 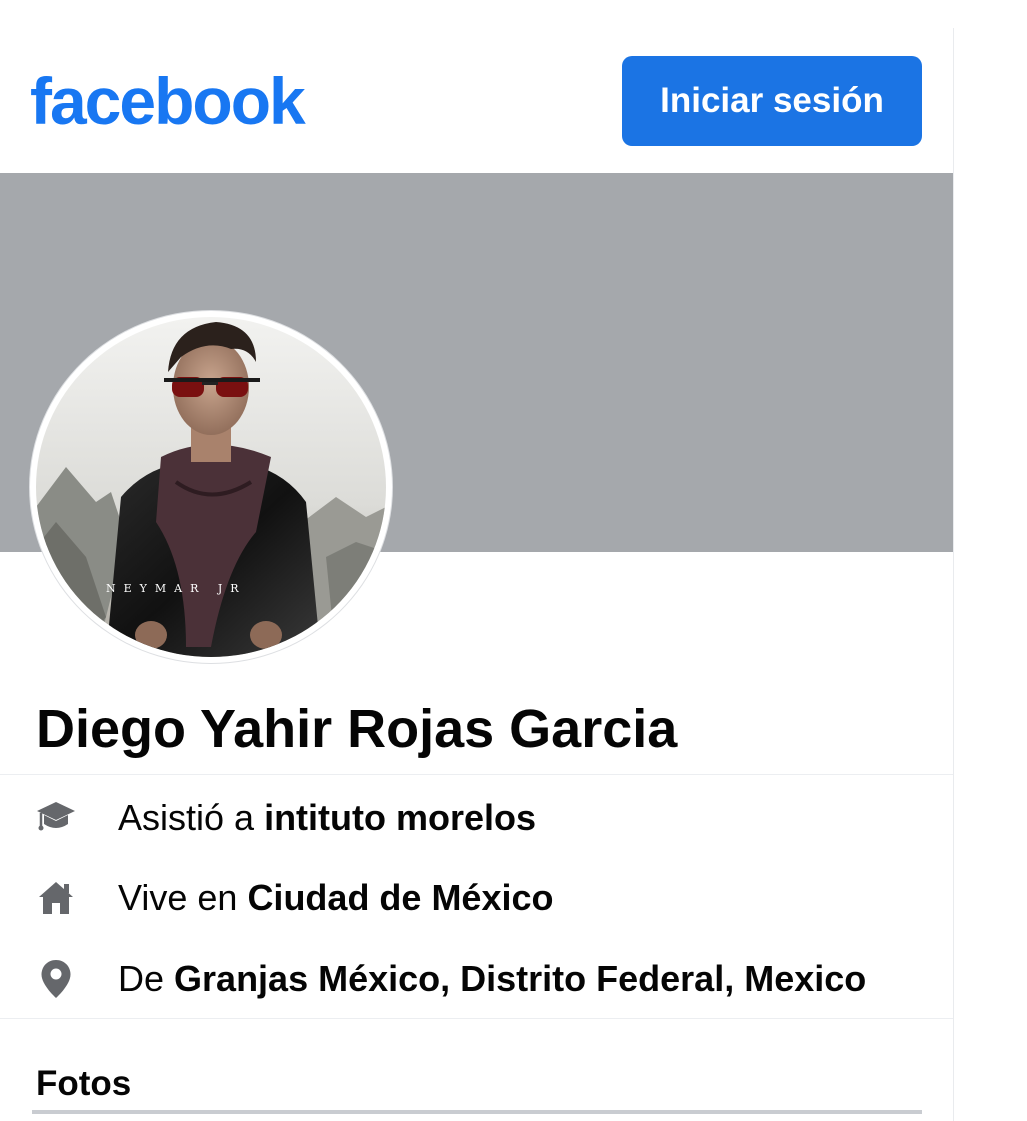 I want to click on info-prefix: Vive en, so click(x=183, y=897).